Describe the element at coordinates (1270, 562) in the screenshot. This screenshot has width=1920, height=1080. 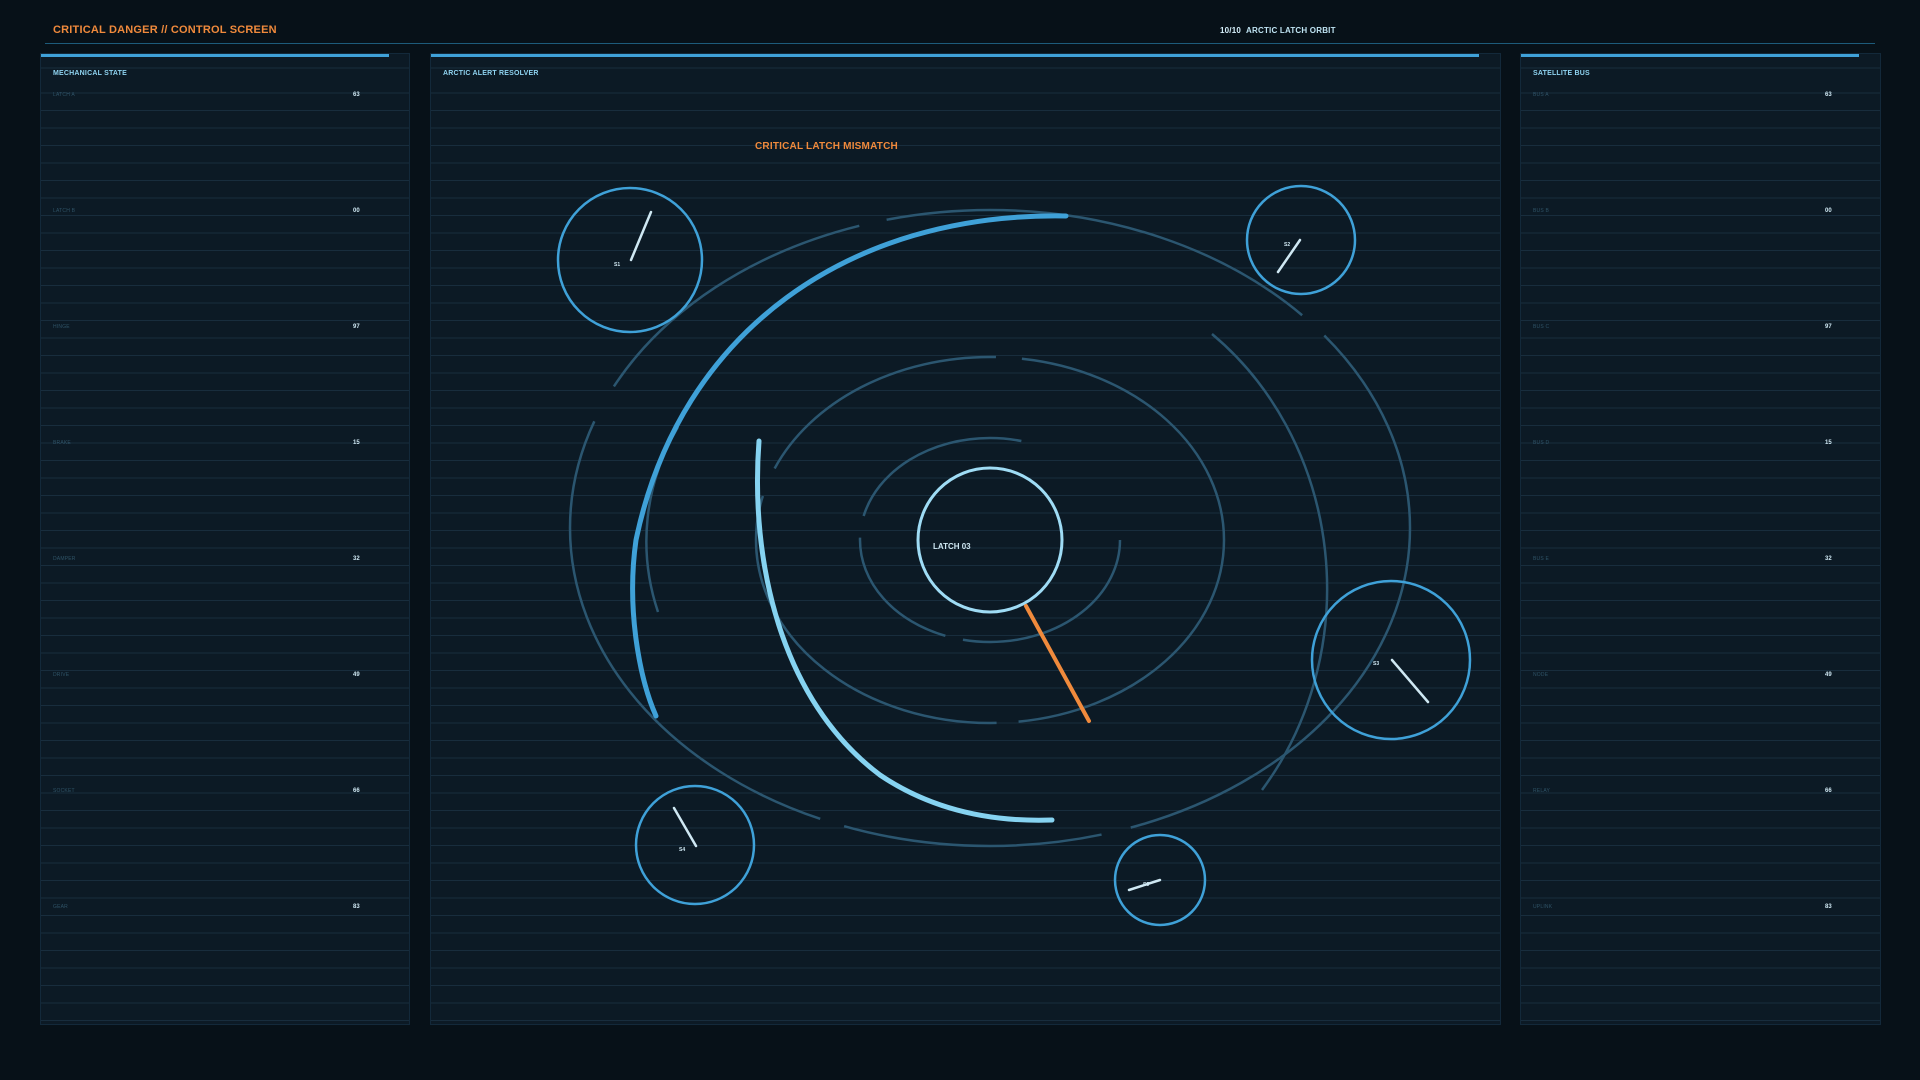
I see `orbit-arc-right` at that location.